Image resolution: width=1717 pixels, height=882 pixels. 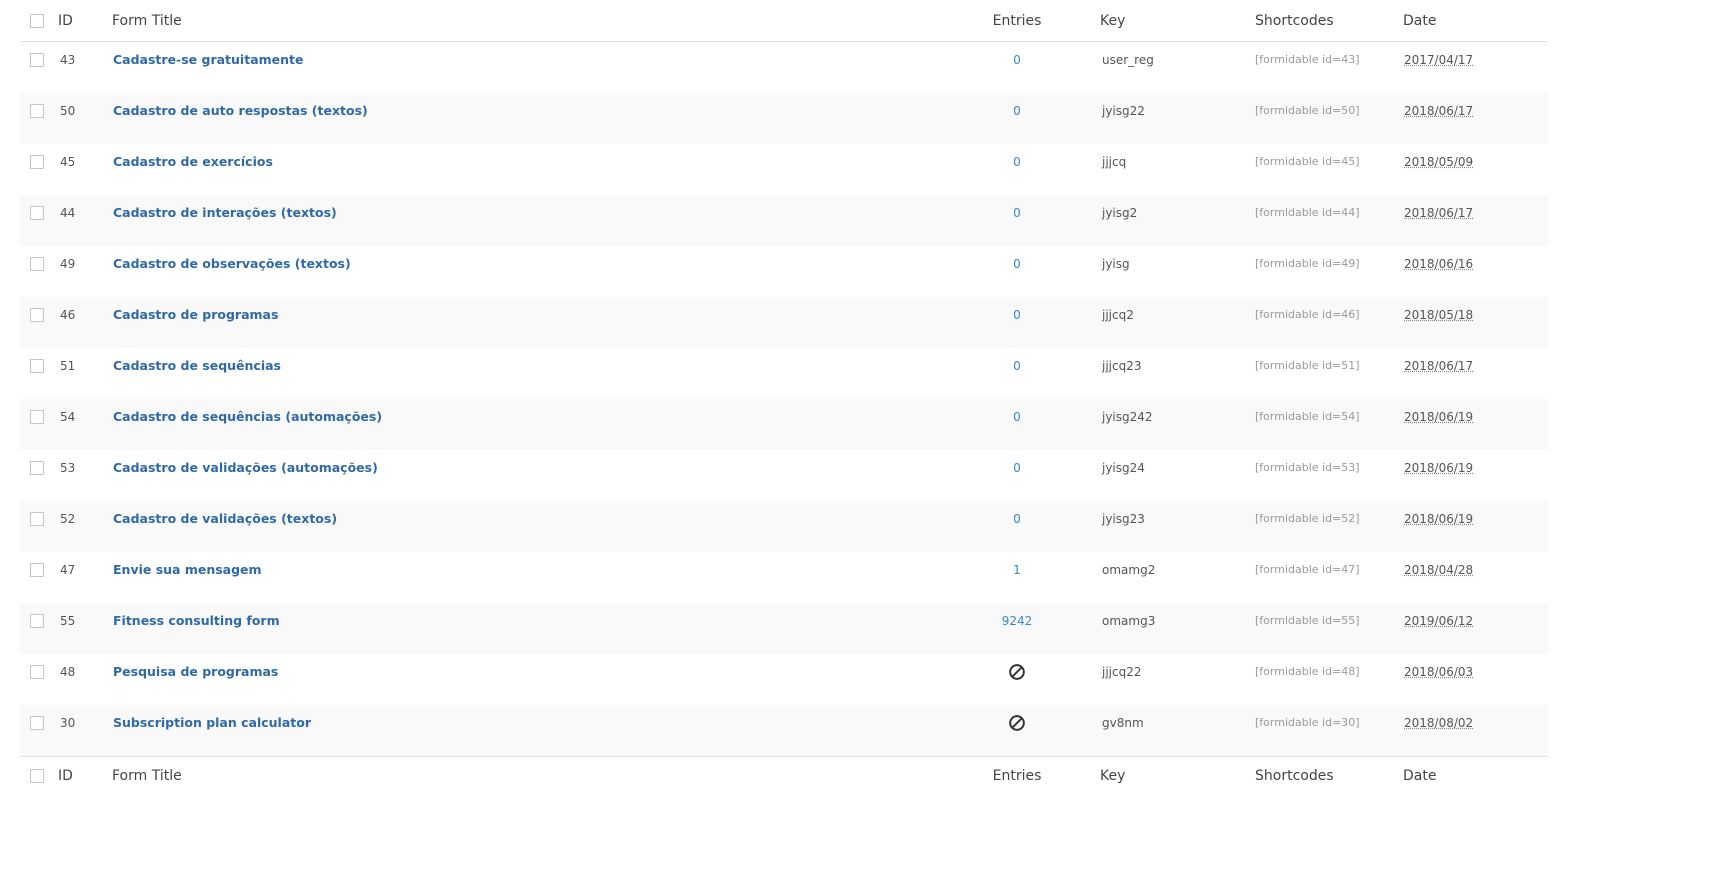 What do you see at coordinates (1307, 365) in the screenshot?
I see `form-shortcode: [formidable id=51]` at bounding box center [1307, 365].